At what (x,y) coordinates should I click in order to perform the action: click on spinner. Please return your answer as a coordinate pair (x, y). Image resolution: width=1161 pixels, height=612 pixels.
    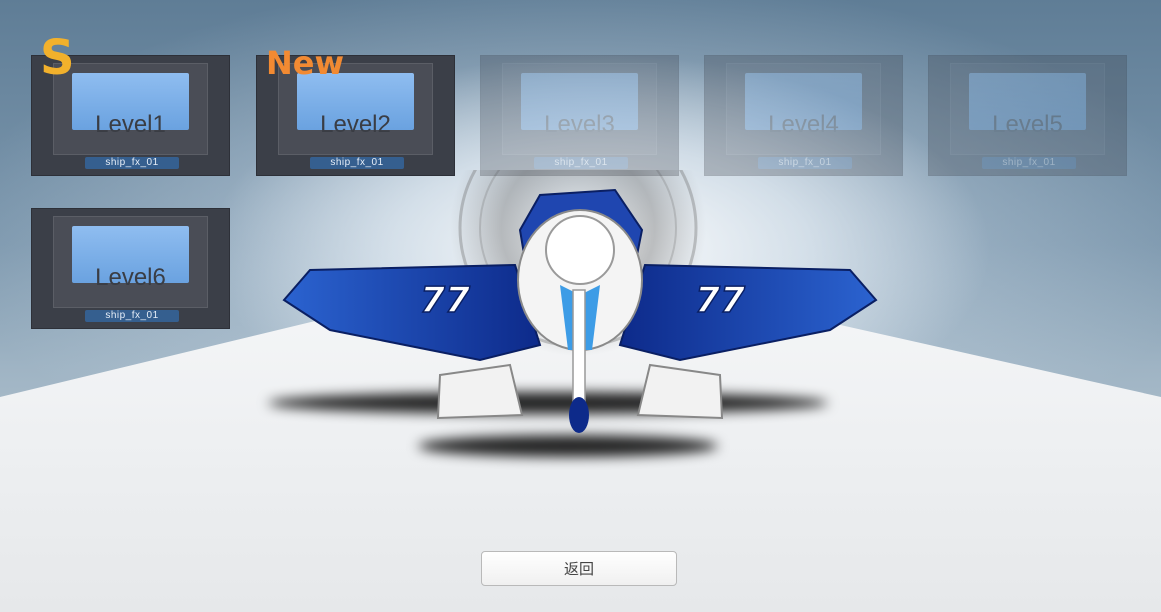
    Looking at the image, I should click on (580, 250).